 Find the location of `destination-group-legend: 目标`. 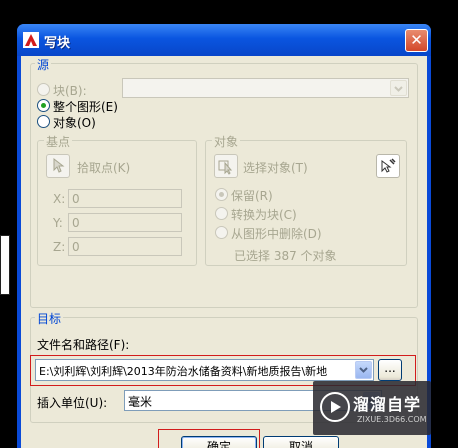

destination-group-legend: 目标 is located at coordinates (49, 318).